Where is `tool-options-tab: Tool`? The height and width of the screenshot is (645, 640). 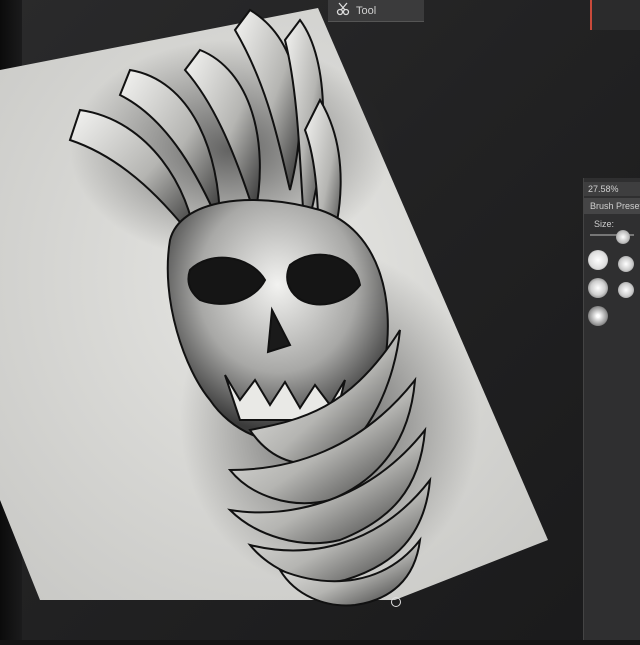 tool-options-tab: Tool is located at coordinates (376, 11).